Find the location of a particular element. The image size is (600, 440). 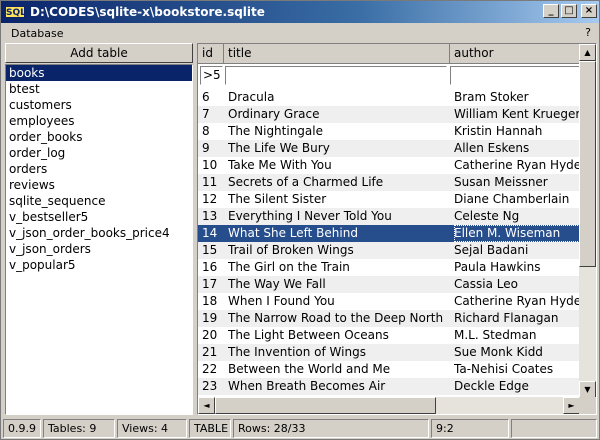

cell-id: 17 is located at coordinates (214, 284).